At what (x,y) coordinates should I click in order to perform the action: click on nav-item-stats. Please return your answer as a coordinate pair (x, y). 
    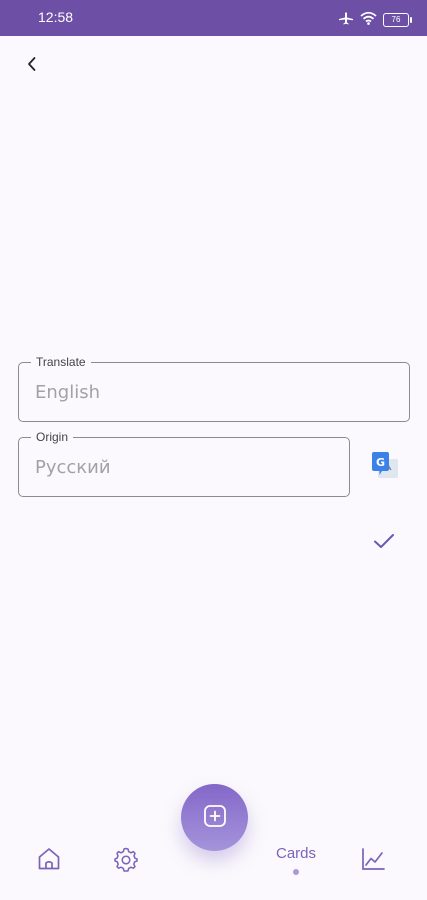
    Looking at the image, I should click on (373, 861).